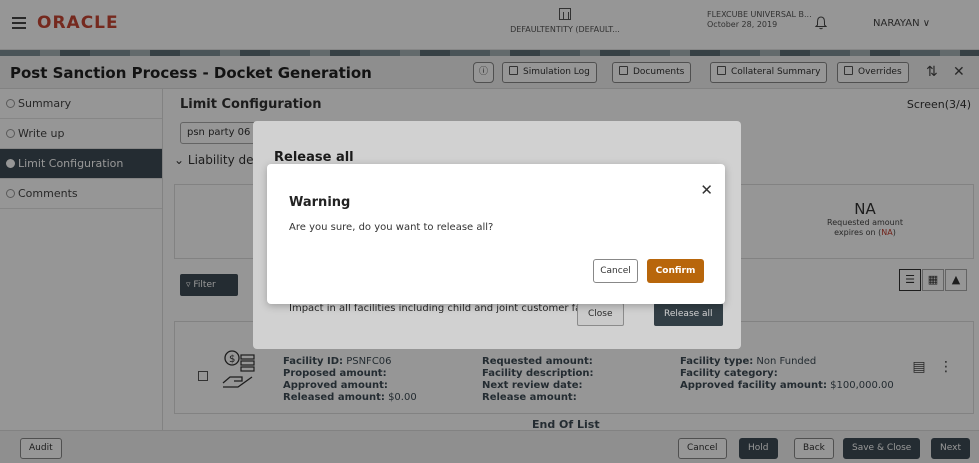  I want to click on close-icon: ✕, so click(706, 190).